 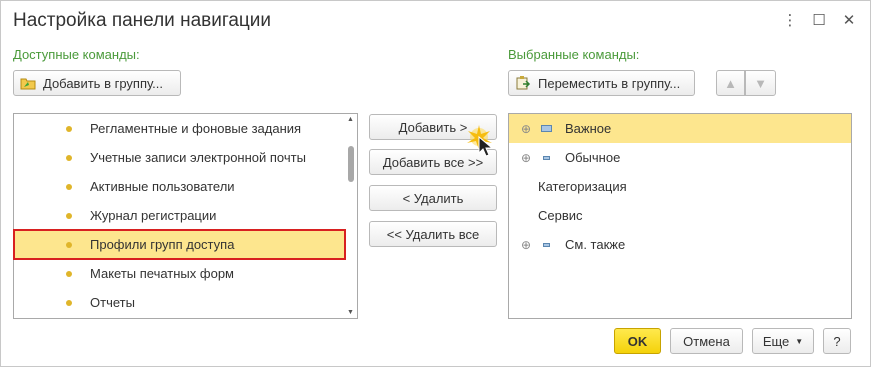 I want to click on list-item: Учетные записи электронной почты, so click(x=180, y=157).